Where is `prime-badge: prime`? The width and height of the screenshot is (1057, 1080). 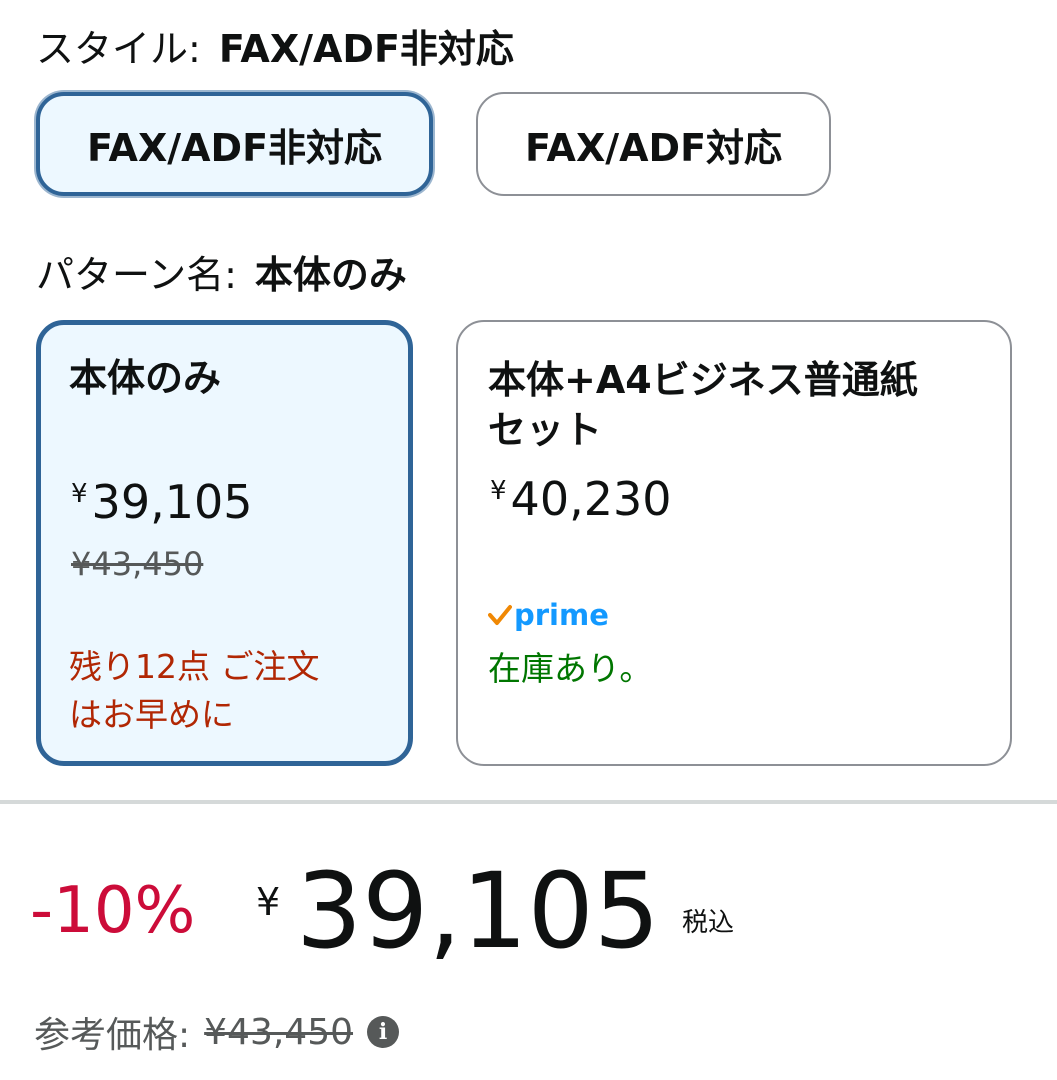
prime-badge: prime is located at coordinates (548, 615).